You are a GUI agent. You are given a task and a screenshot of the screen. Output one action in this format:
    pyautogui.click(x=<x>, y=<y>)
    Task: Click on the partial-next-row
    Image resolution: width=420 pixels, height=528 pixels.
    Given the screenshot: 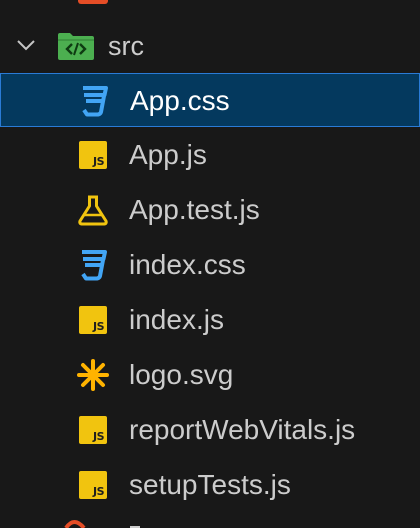 What is the action you would take?
    pyautogui.click(x=102, y=524)
    